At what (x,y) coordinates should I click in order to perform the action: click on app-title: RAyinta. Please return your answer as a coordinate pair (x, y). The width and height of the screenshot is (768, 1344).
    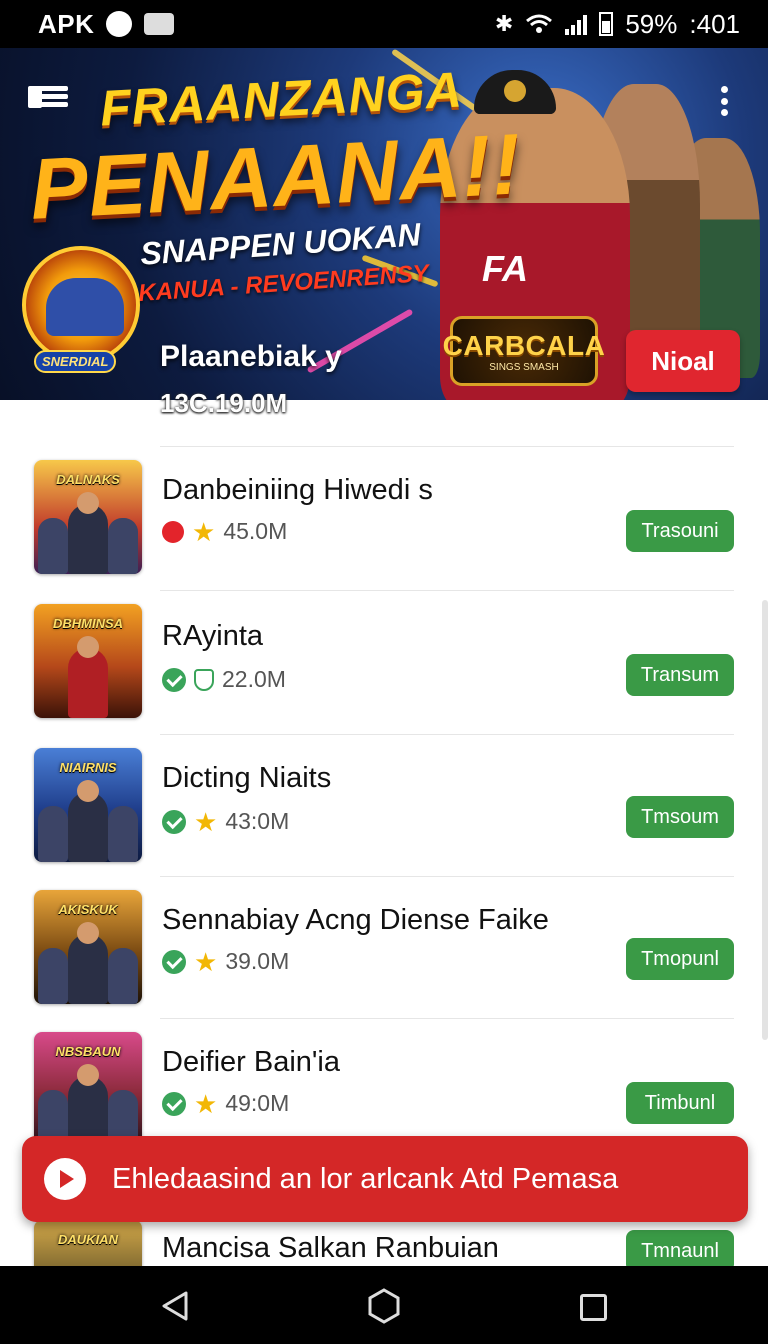
    Looking at the image, I should click on (213, 636).